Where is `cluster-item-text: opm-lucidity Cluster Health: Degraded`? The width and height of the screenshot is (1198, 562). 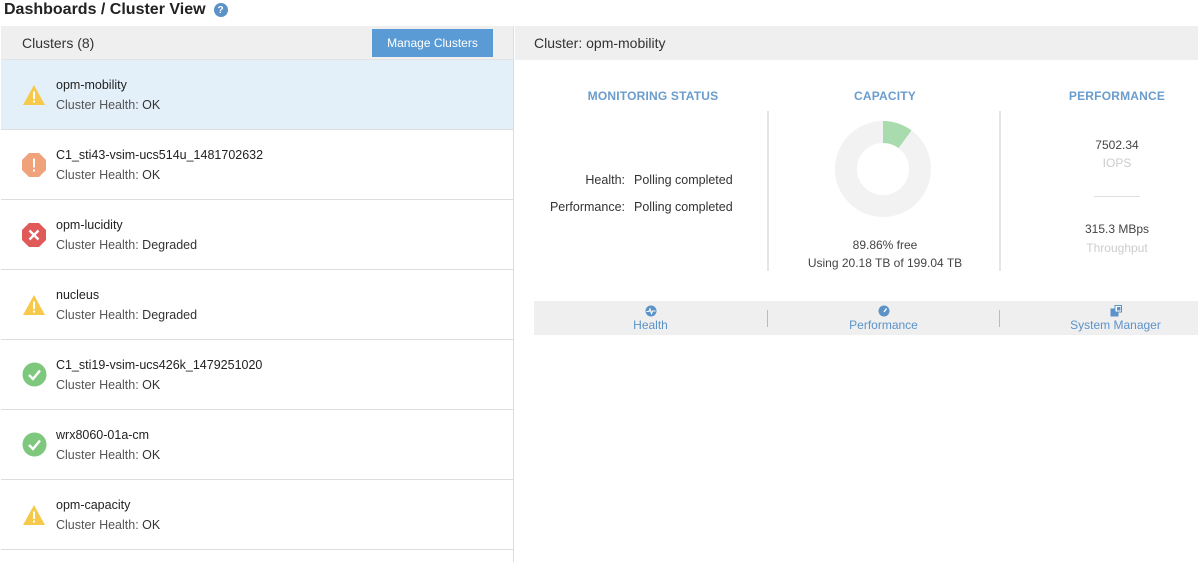
cluster-item-text: opm-lucidity Cluster Health: Degraded is located at coordinates (126, 235).